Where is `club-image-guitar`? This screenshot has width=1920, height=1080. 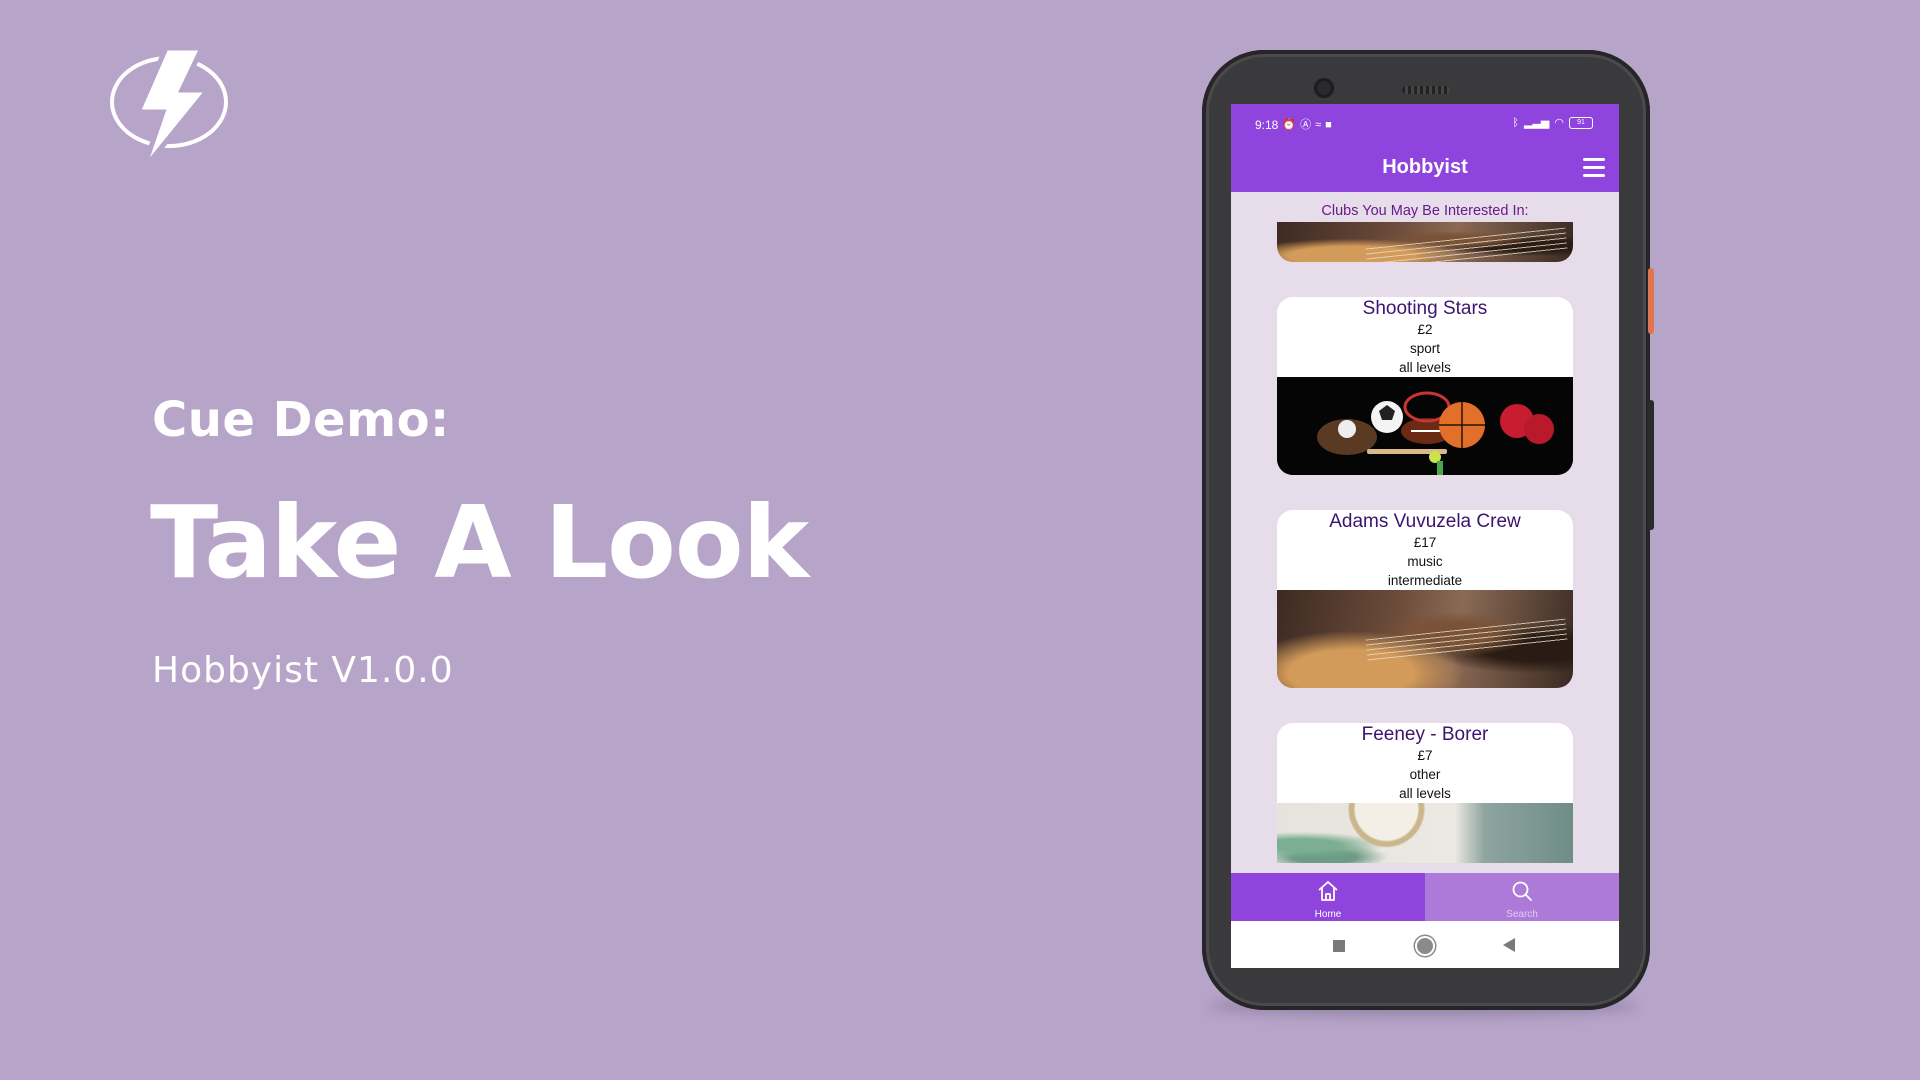
club-image-guitar is located at coordinates (1425, 639).